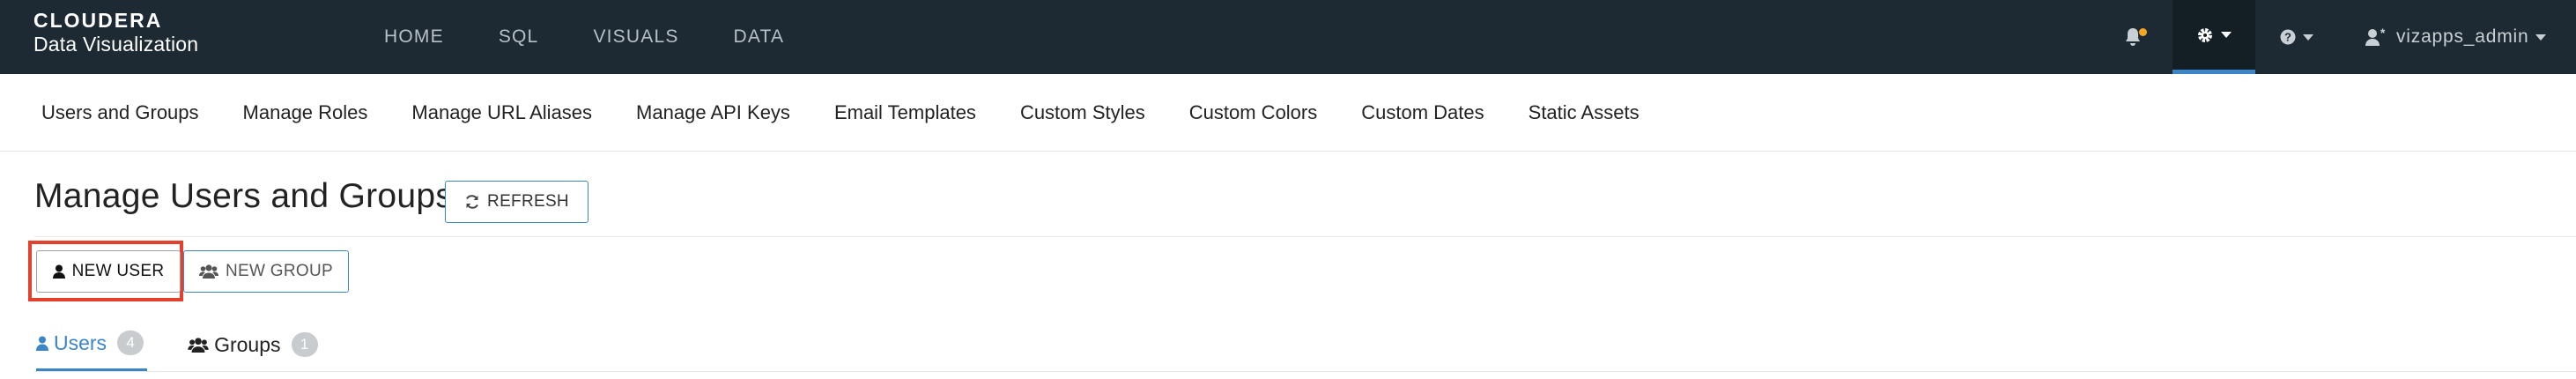 Image resolution: width=2576 pixels, height=379 pixels. What do you see at coordinates (528, 201) in the screenshot?
I see `refresh-label: REFRESH` at bounding box center [528, 201].